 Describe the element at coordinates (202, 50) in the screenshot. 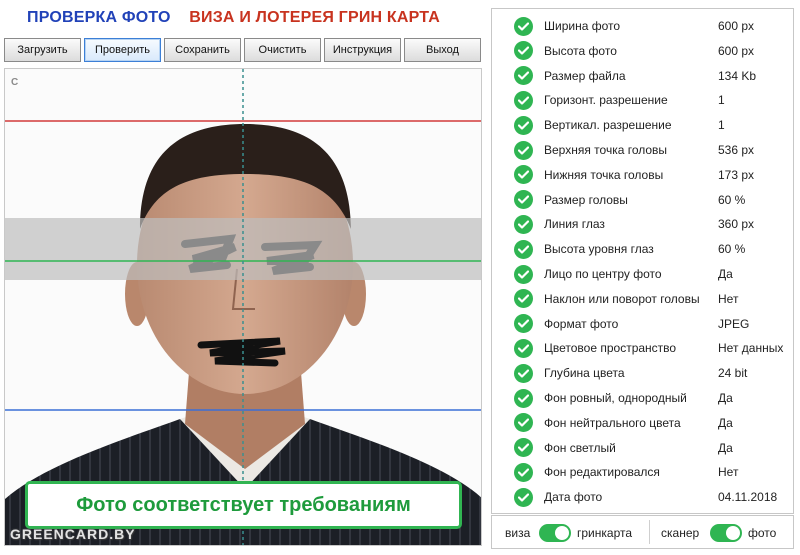

I see `save-button: Сохранить` at that location.